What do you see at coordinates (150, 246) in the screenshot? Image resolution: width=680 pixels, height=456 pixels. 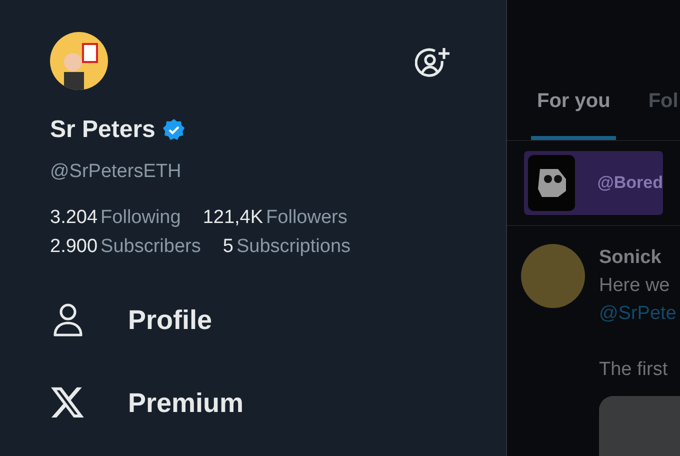 I see `stat-label: Subscribers` at bounding box center [150, 246].